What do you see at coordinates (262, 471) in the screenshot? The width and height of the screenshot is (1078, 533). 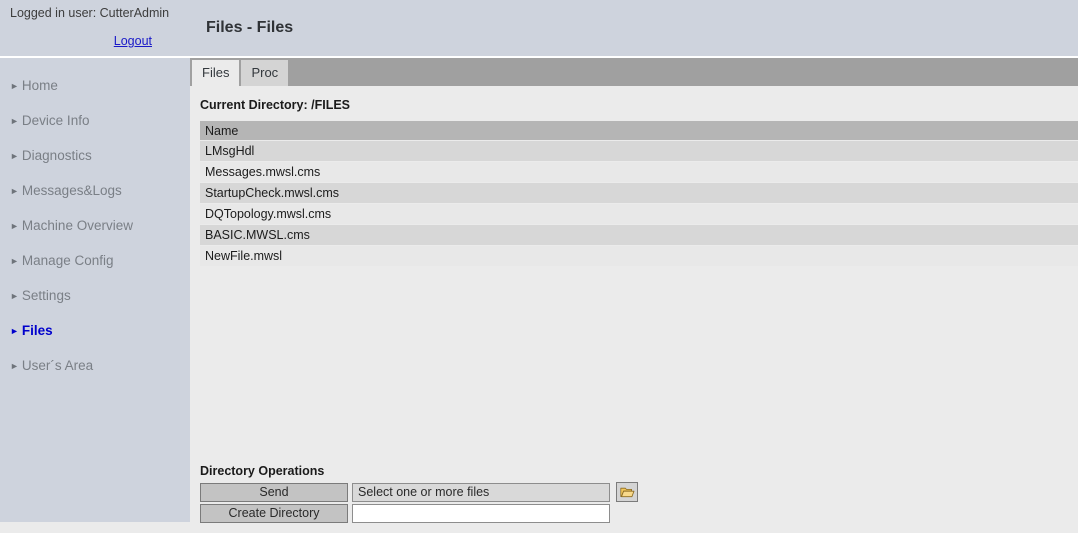 I see `directory-operations-title: Directory Operations` at bounding box center [262, 471].